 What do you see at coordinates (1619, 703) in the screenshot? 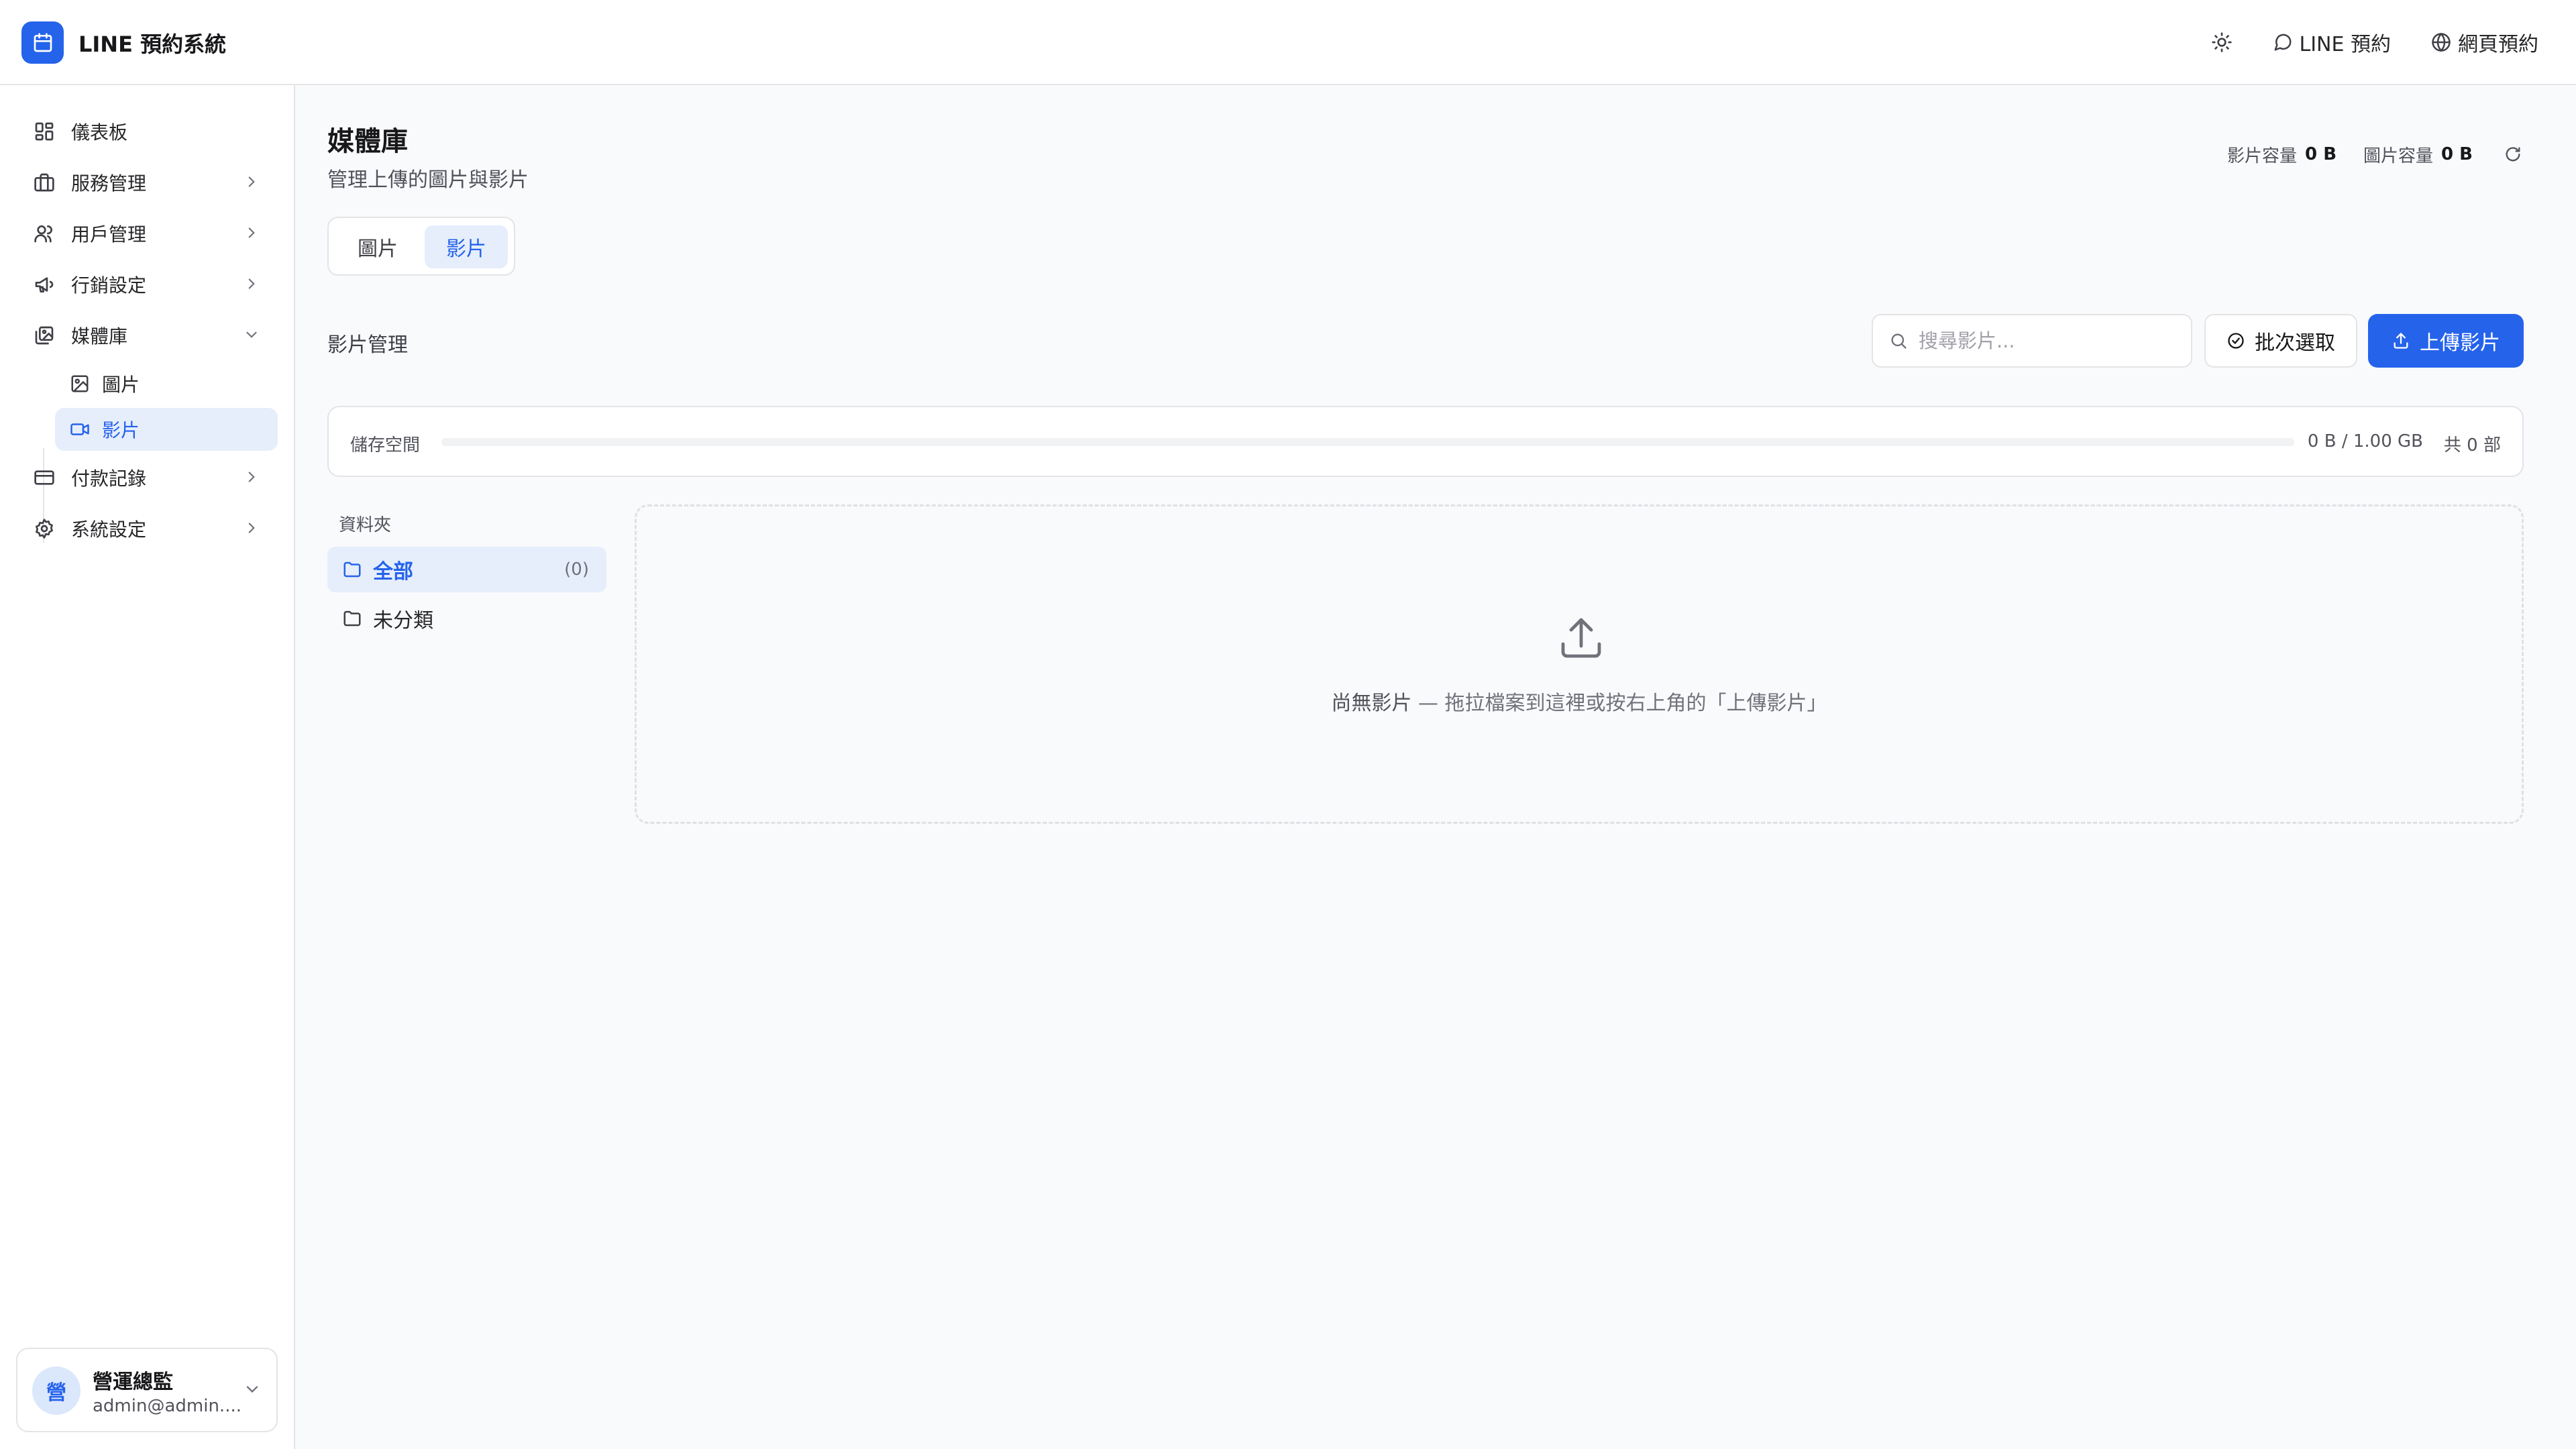
I see `empty-state-hint: — 拖拉檔案到這裡或按右上角的「上傳影片」` at bounding box center [1619, 703].